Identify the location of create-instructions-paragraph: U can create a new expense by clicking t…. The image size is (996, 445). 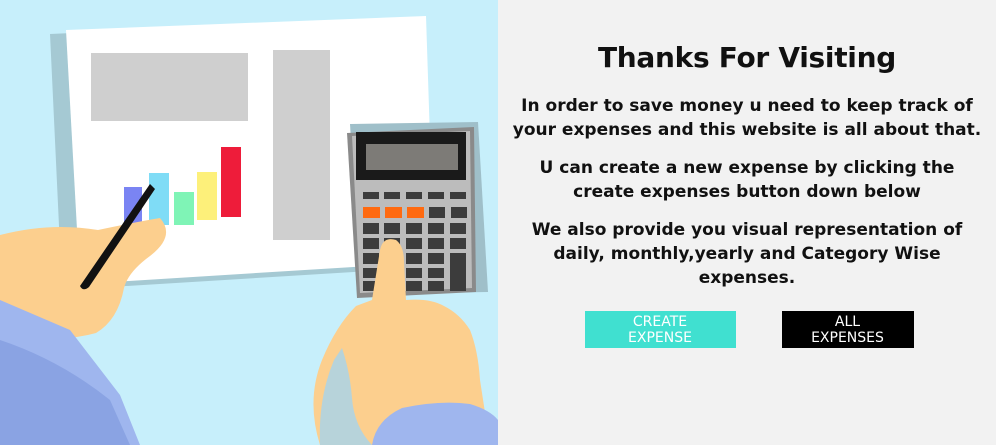
(747, 180).